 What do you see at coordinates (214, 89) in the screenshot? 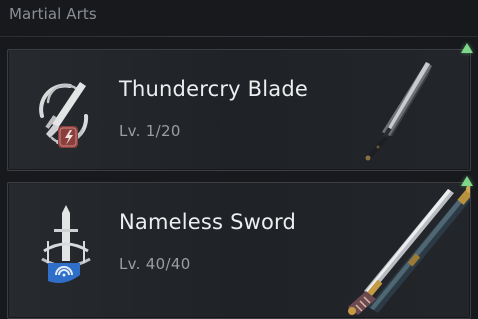
I see `skill-name: Thundercry Blade` at bounding box center [214, 89].